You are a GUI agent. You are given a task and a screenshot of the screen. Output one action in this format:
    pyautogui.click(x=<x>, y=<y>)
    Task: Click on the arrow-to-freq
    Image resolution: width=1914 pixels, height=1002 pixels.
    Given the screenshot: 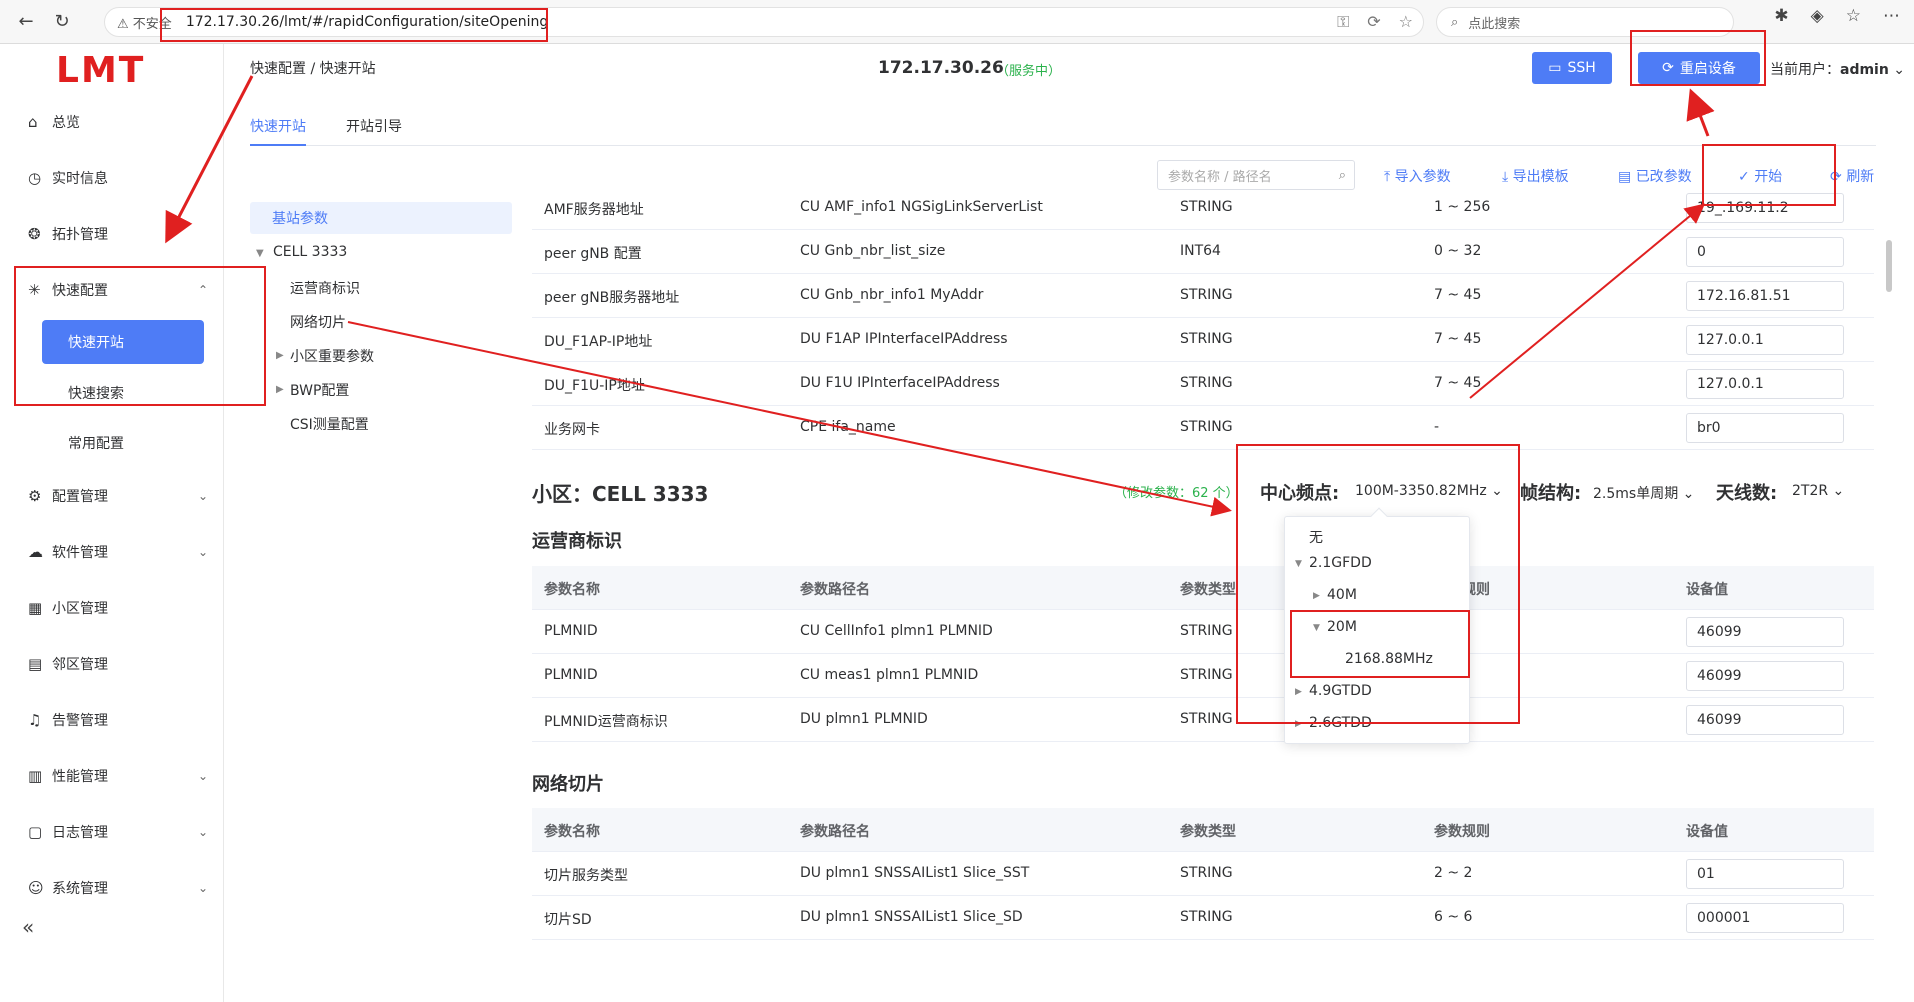 What is the action you would take?
    pyautogui.click(x=789, y=419)
    